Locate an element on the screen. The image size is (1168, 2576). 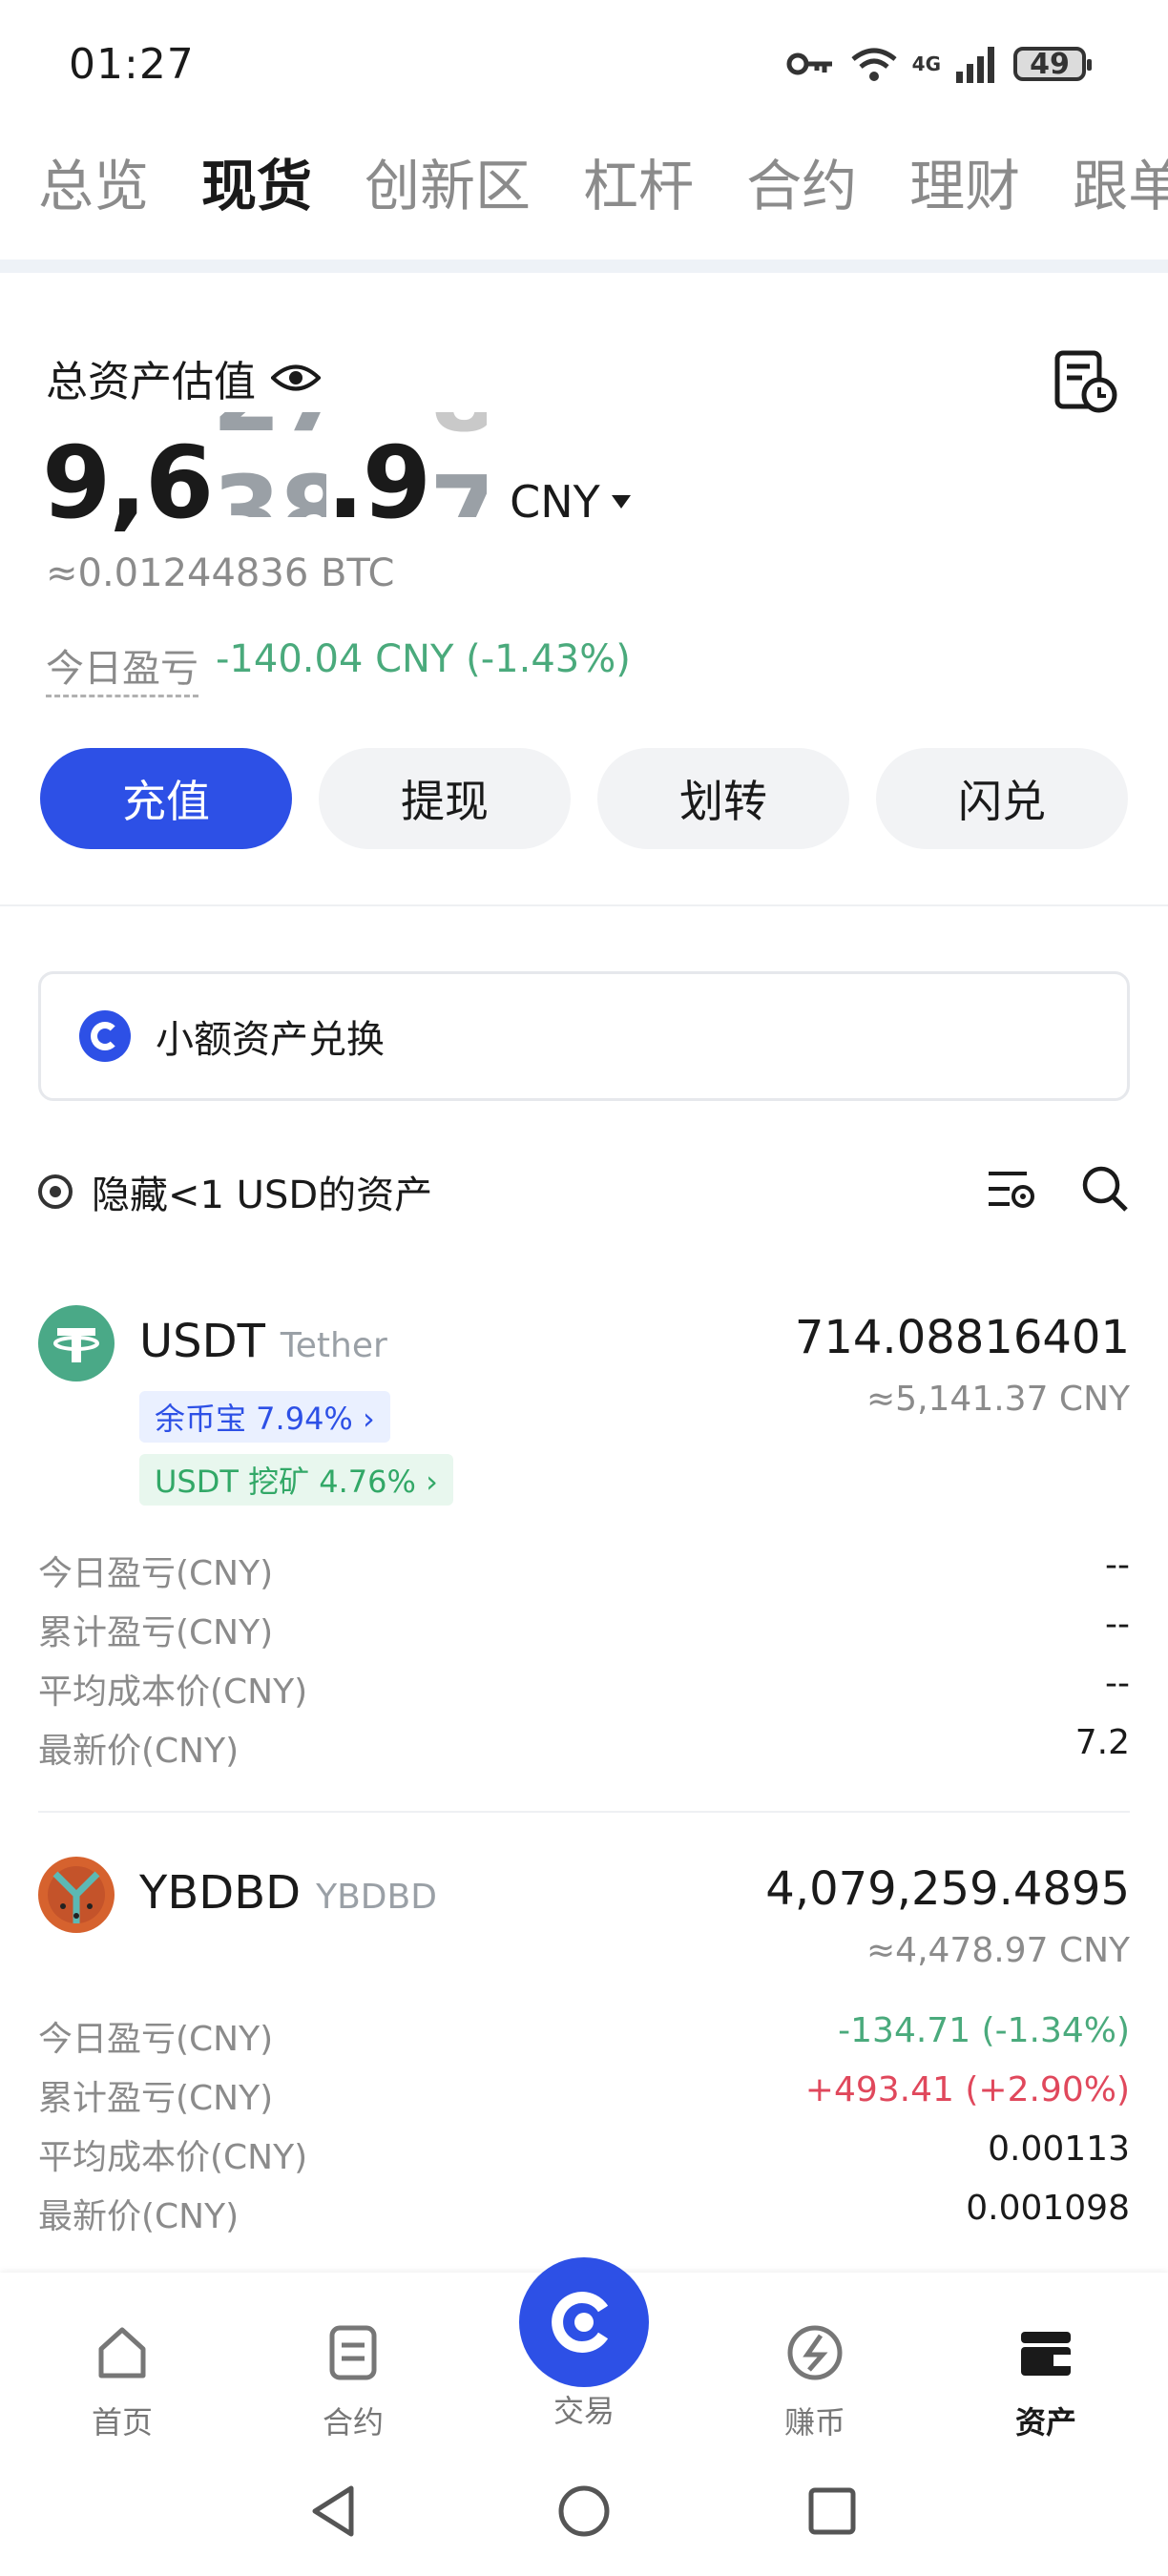
rolling-digit-top-2: 8 is located at coordinates (458, 433).